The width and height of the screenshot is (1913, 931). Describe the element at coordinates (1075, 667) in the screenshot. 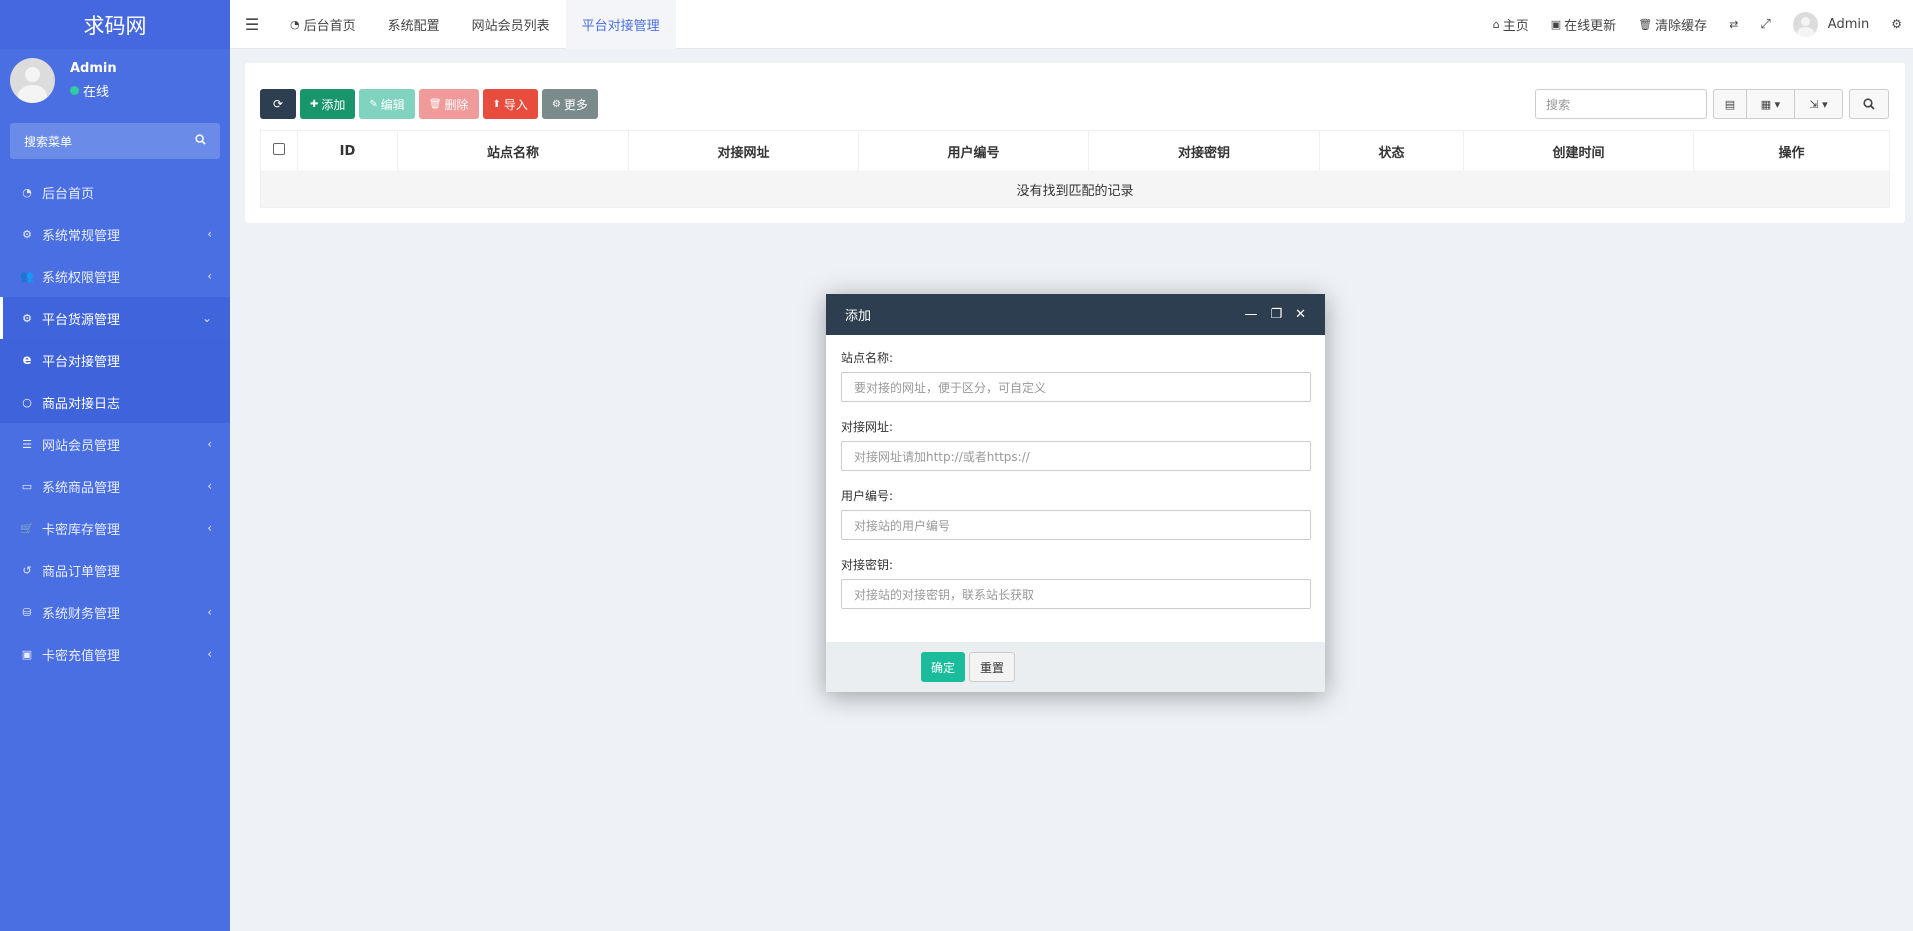

I see `dialog-footer: 确定 重置` at that location.